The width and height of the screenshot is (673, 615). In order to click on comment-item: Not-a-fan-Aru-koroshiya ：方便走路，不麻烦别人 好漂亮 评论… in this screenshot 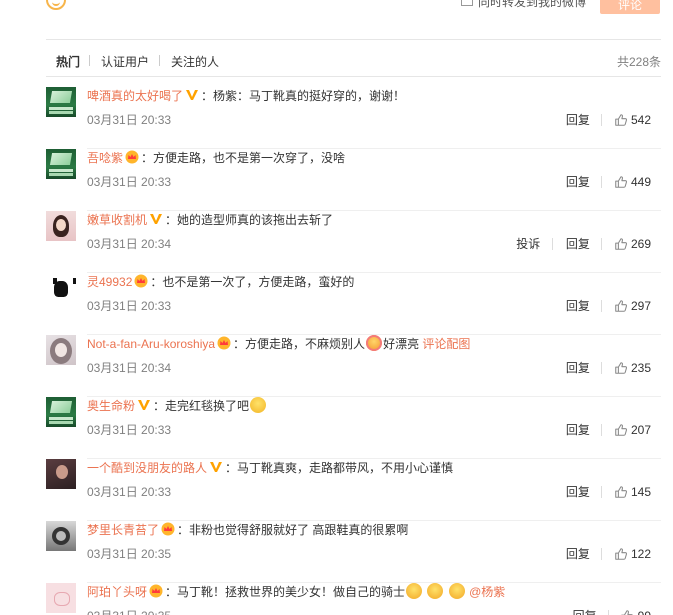, I will do `click(353, 366)`.